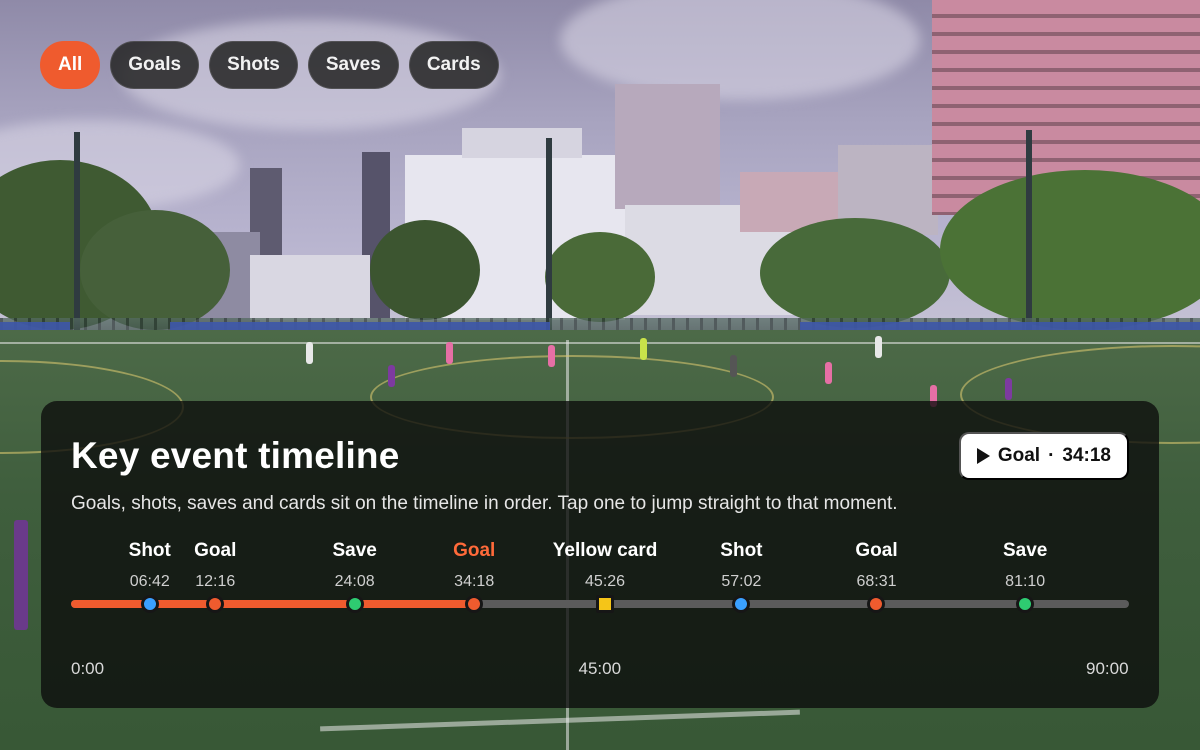 This screenshot has width=1200, height=750. What do you see at coordinates (600, 668) in the screenshot?
I see `time-tick-label: 45:00` at bounding box center [600, 668].